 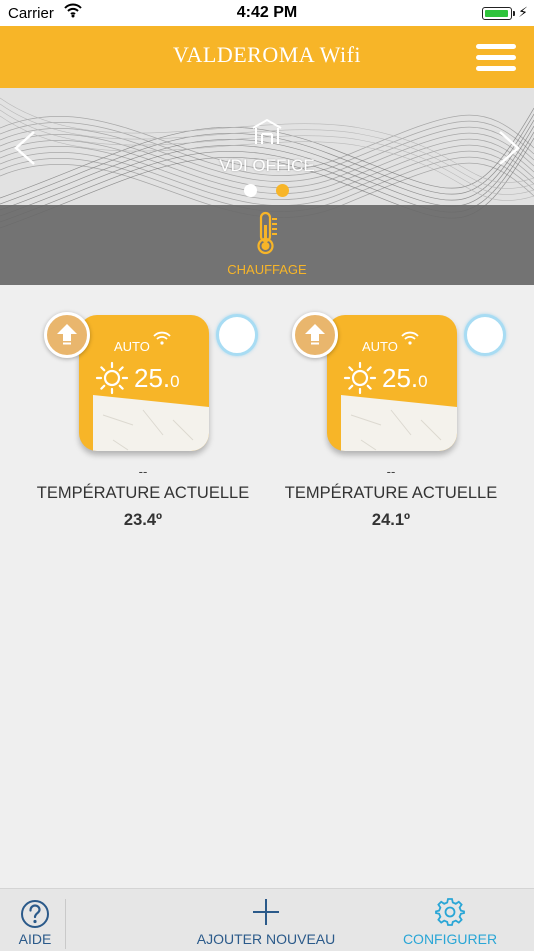 I want to click on current-temp-value: 24.1º, so click(x=391, y=520).